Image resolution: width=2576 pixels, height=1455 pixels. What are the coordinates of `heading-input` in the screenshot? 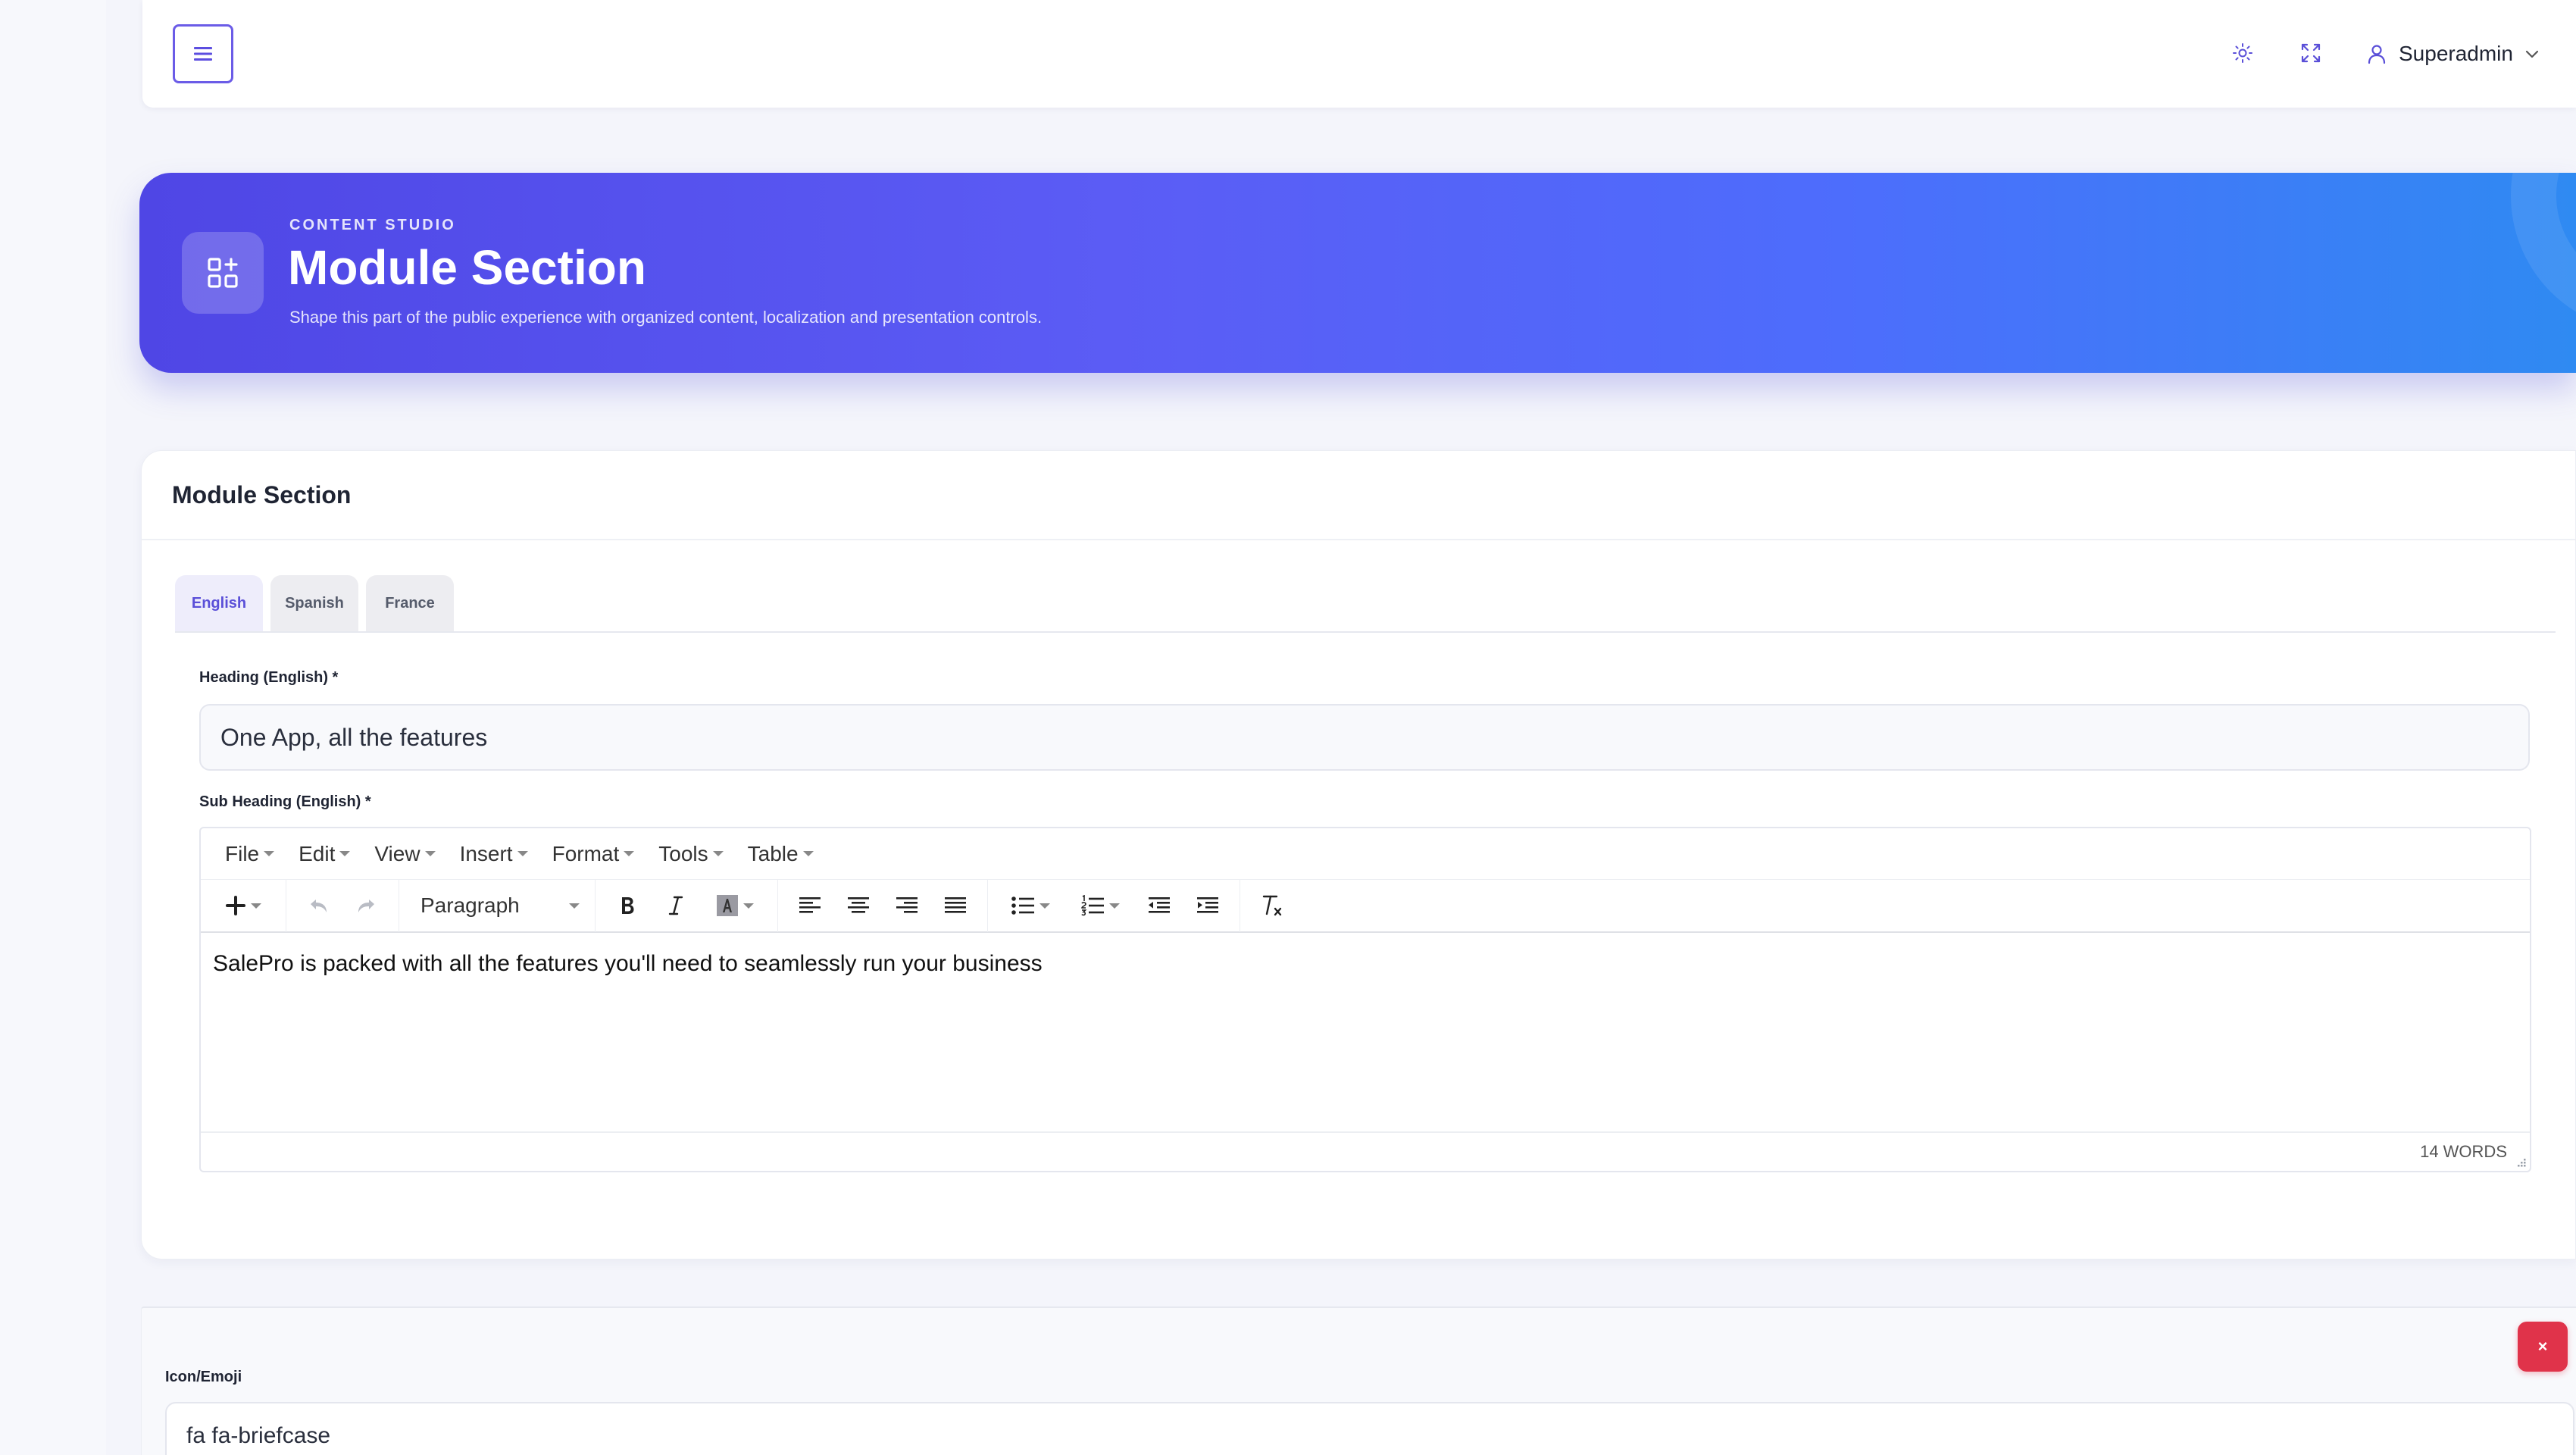 It's located at (1364, 737).